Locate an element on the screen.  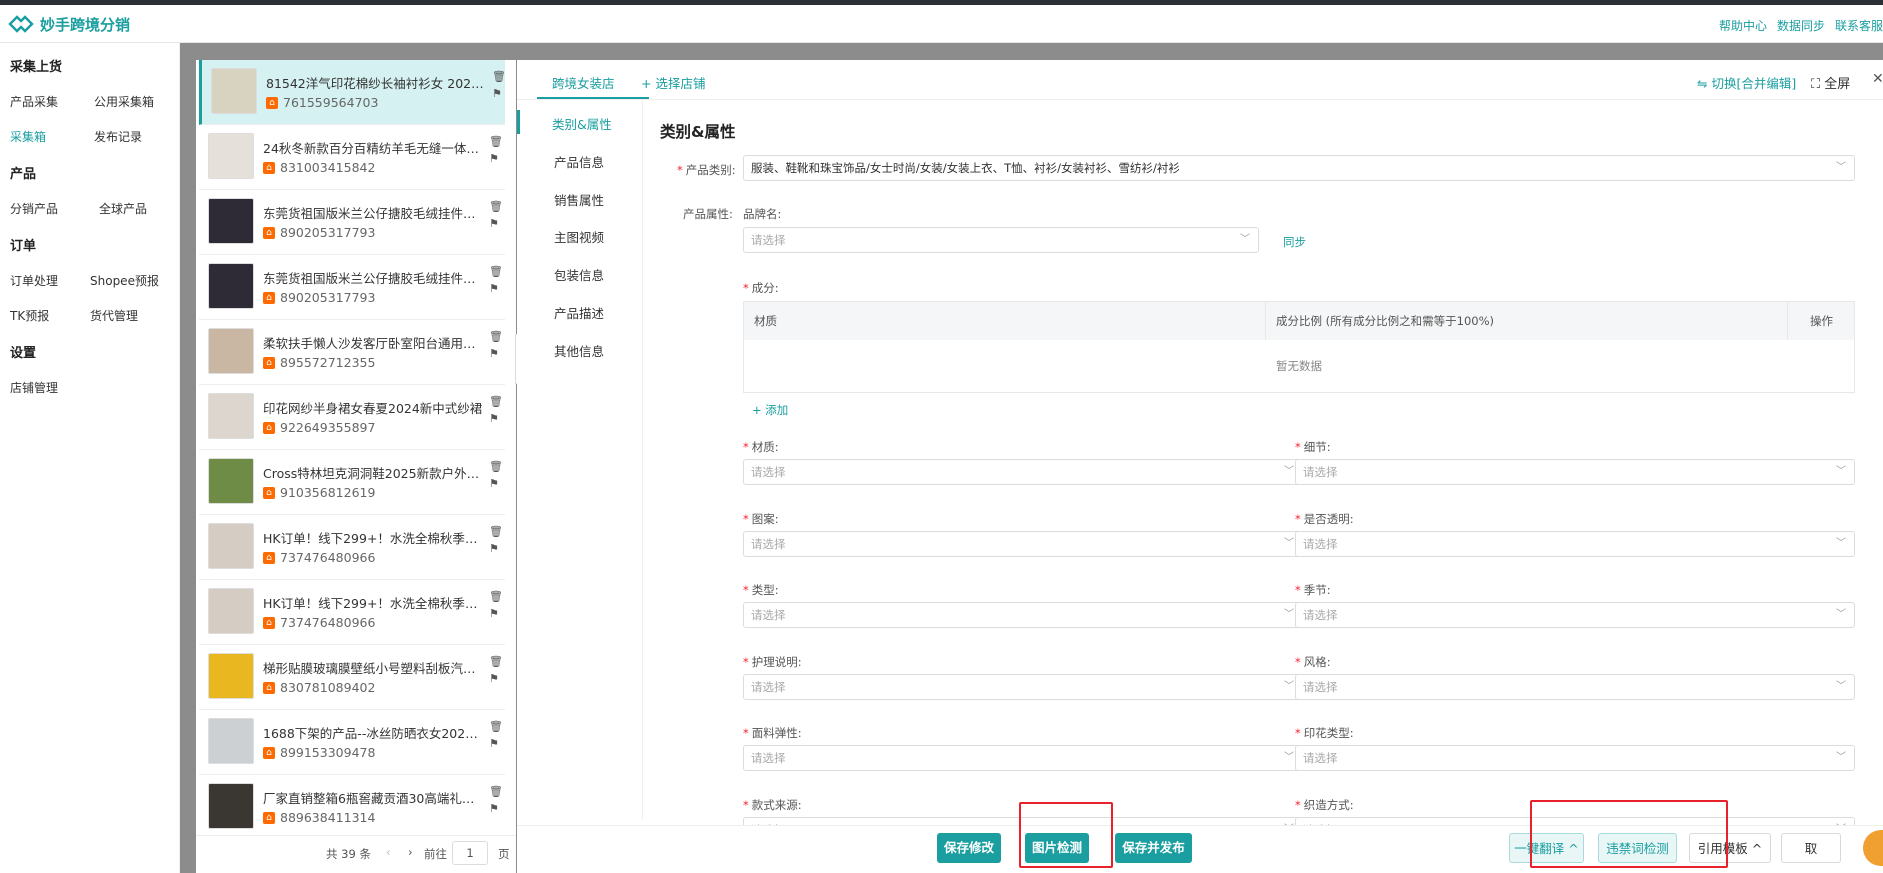
app-logo: 妙手跨境分销 is located at coordinates (69, 24).